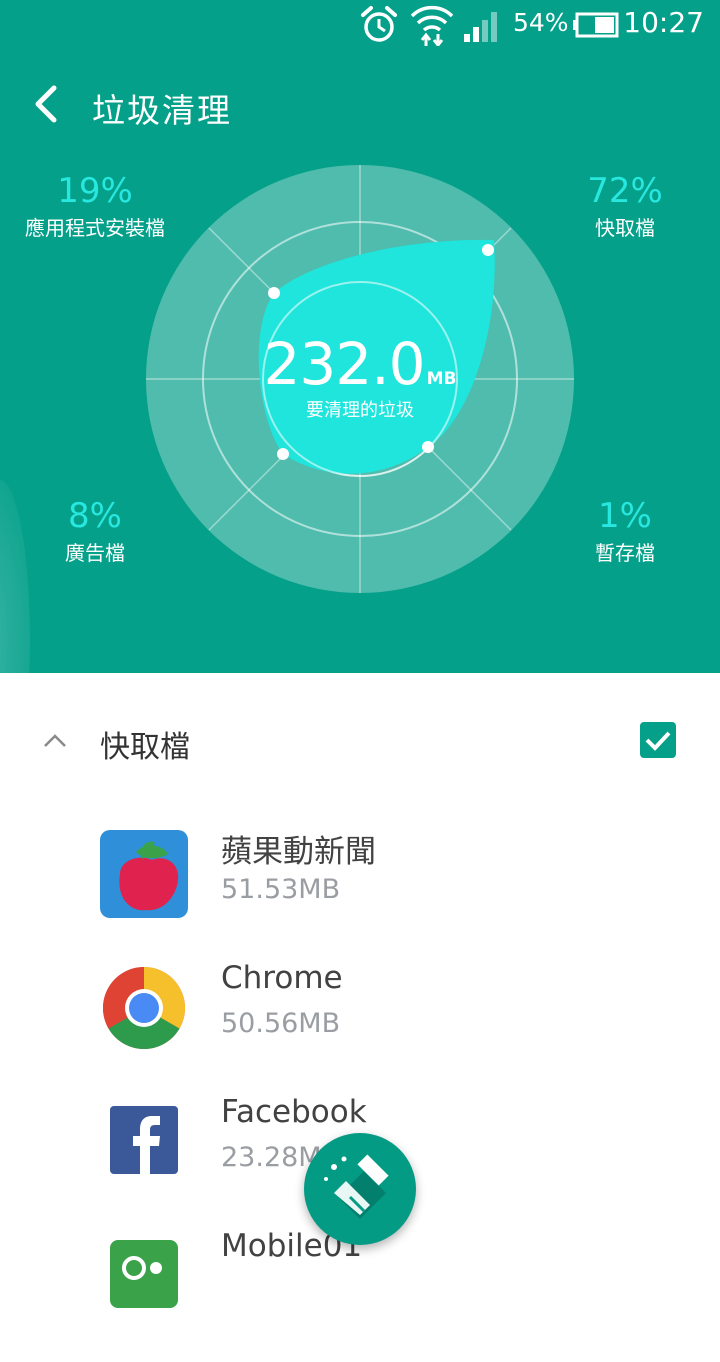  What do you see at coordinates (144, 1008) in the screenshot?
I see `chrome-app-icon` at bounding box center [144, 1008].